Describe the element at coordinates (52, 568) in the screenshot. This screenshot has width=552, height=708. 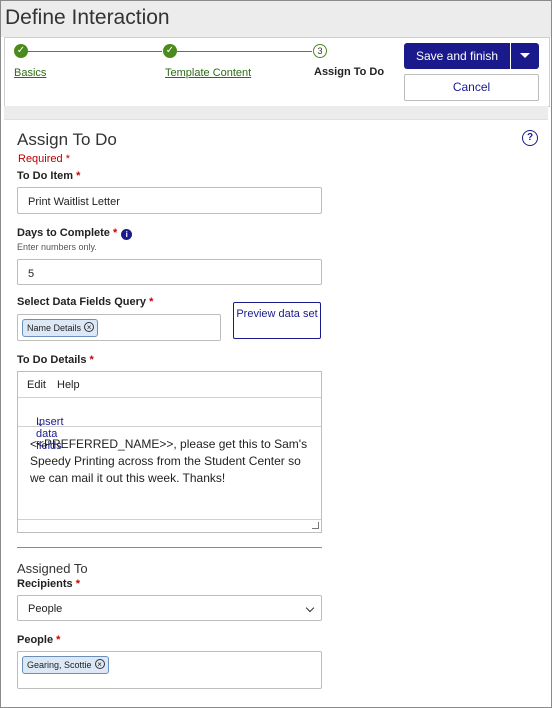
I see `assigned-to-title: Assigned To` at that location.